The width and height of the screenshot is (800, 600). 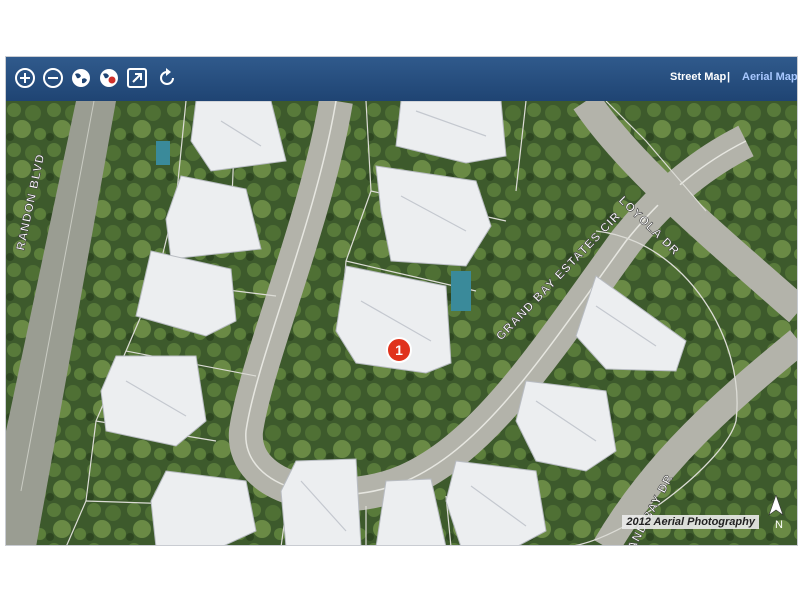 I want to click on globe-pin-icon, so click(x=109, y=78).